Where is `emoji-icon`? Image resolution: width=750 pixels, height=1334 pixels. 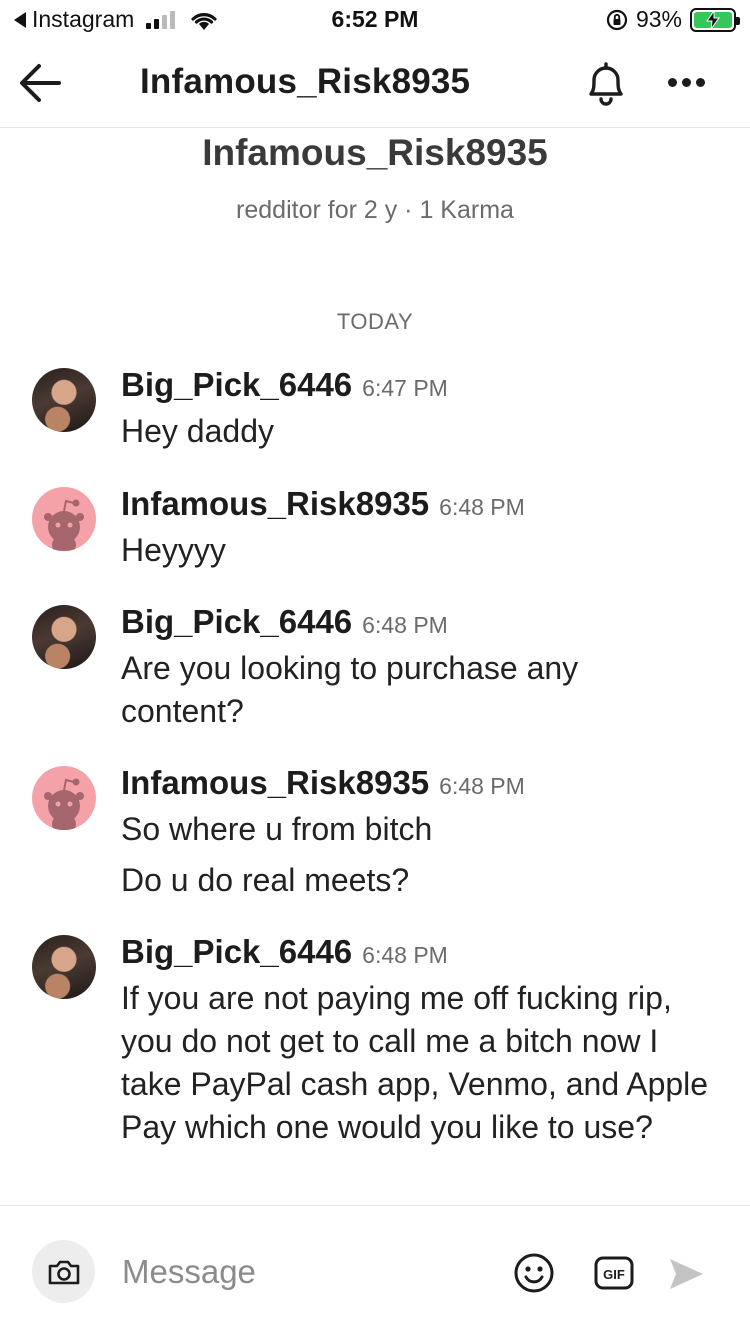 emoji-icon is located at coordinates (534, 1273).